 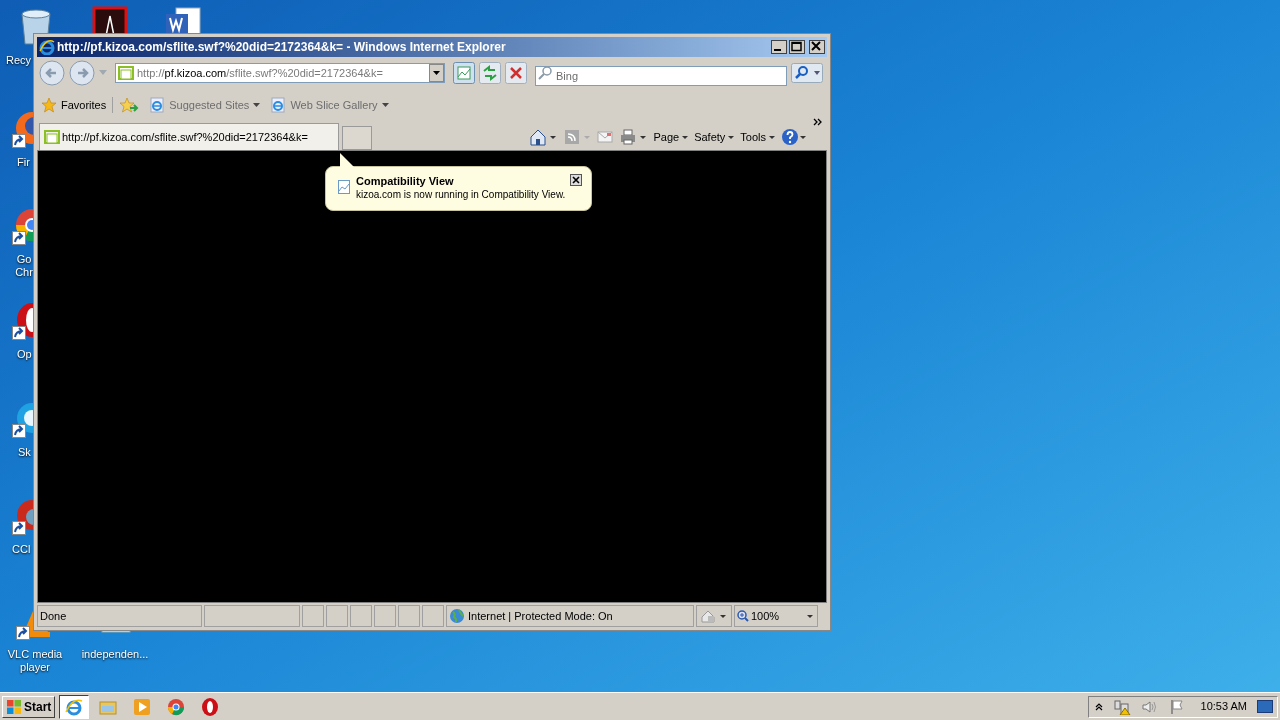 What do you see at coordinates (797, 47) in the screenshot?
I see `maximize-button` at bounding box center [797, 47].